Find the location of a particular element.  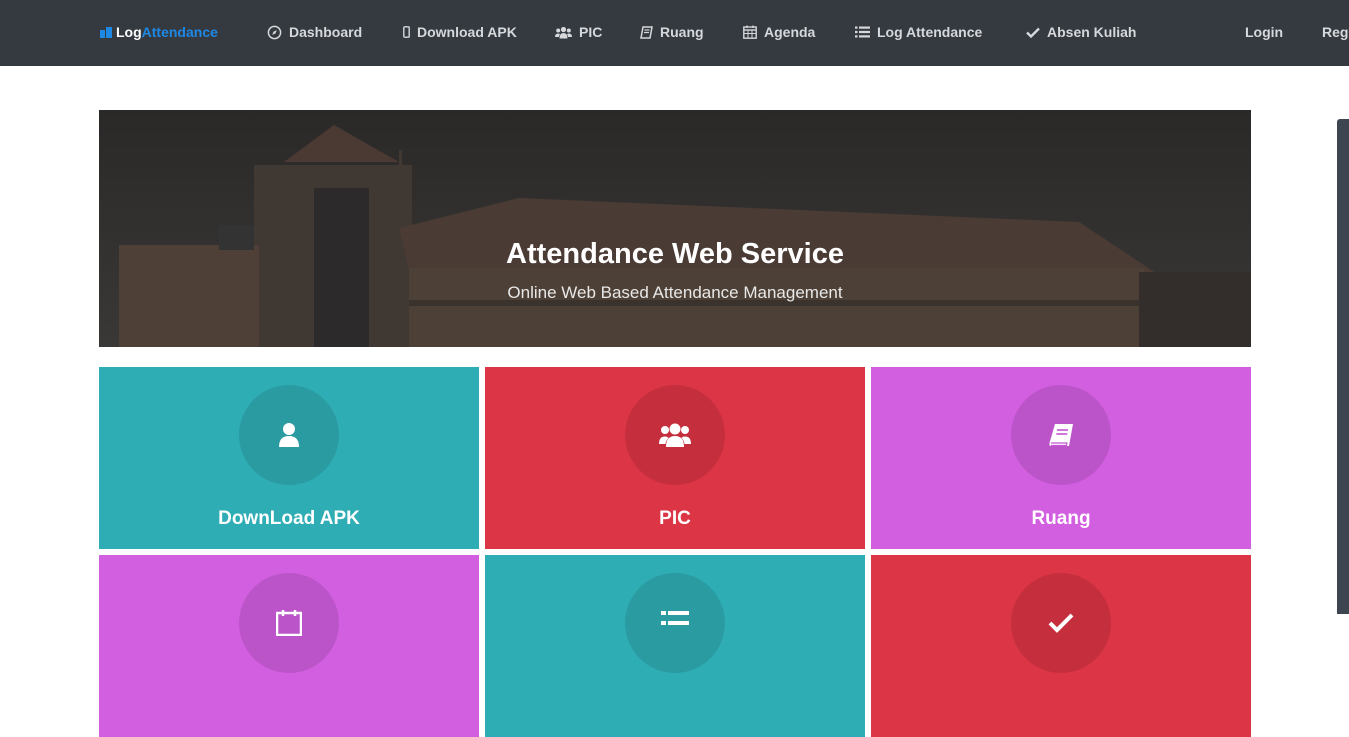

nav-label-download-apk: Download APK is located at coordinates (467, 32).